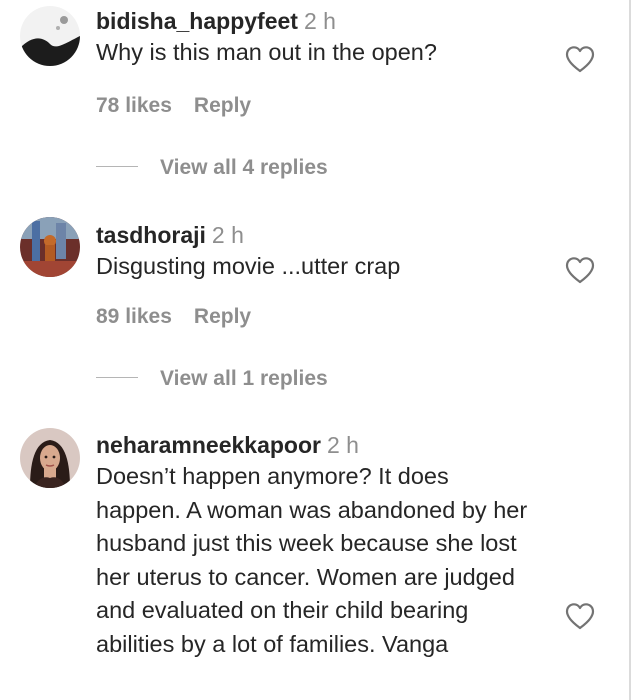 The width and height of the screenshot is (631, 700). What do you see at coordinates (151, 235) in the screenshot?
I see `comment-username: tasdhoraji` at bounding box center [151, 235].